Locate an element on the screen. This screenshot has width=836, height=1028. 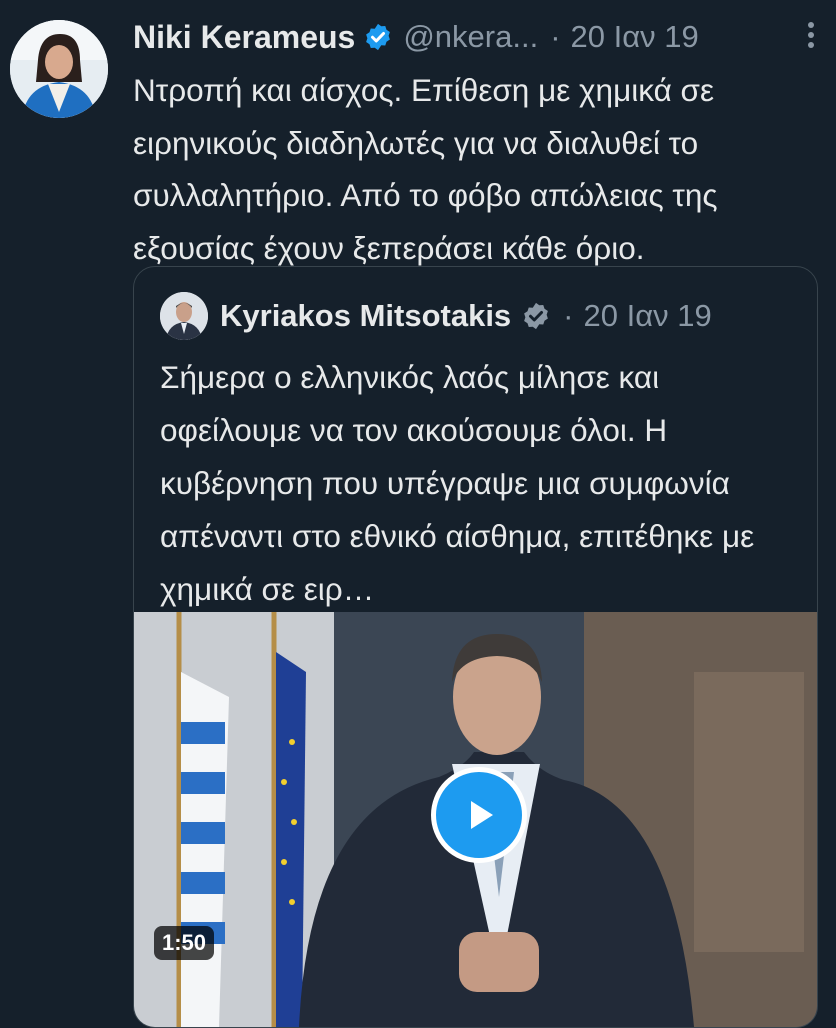
more-vertical-icon is located at coordinates (811, 35).